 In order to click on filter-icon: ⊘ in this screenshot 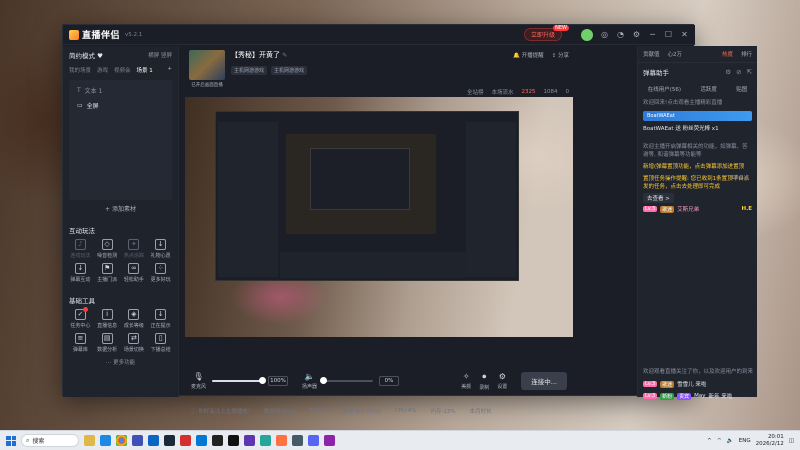, I will do `click(738, 72)`.